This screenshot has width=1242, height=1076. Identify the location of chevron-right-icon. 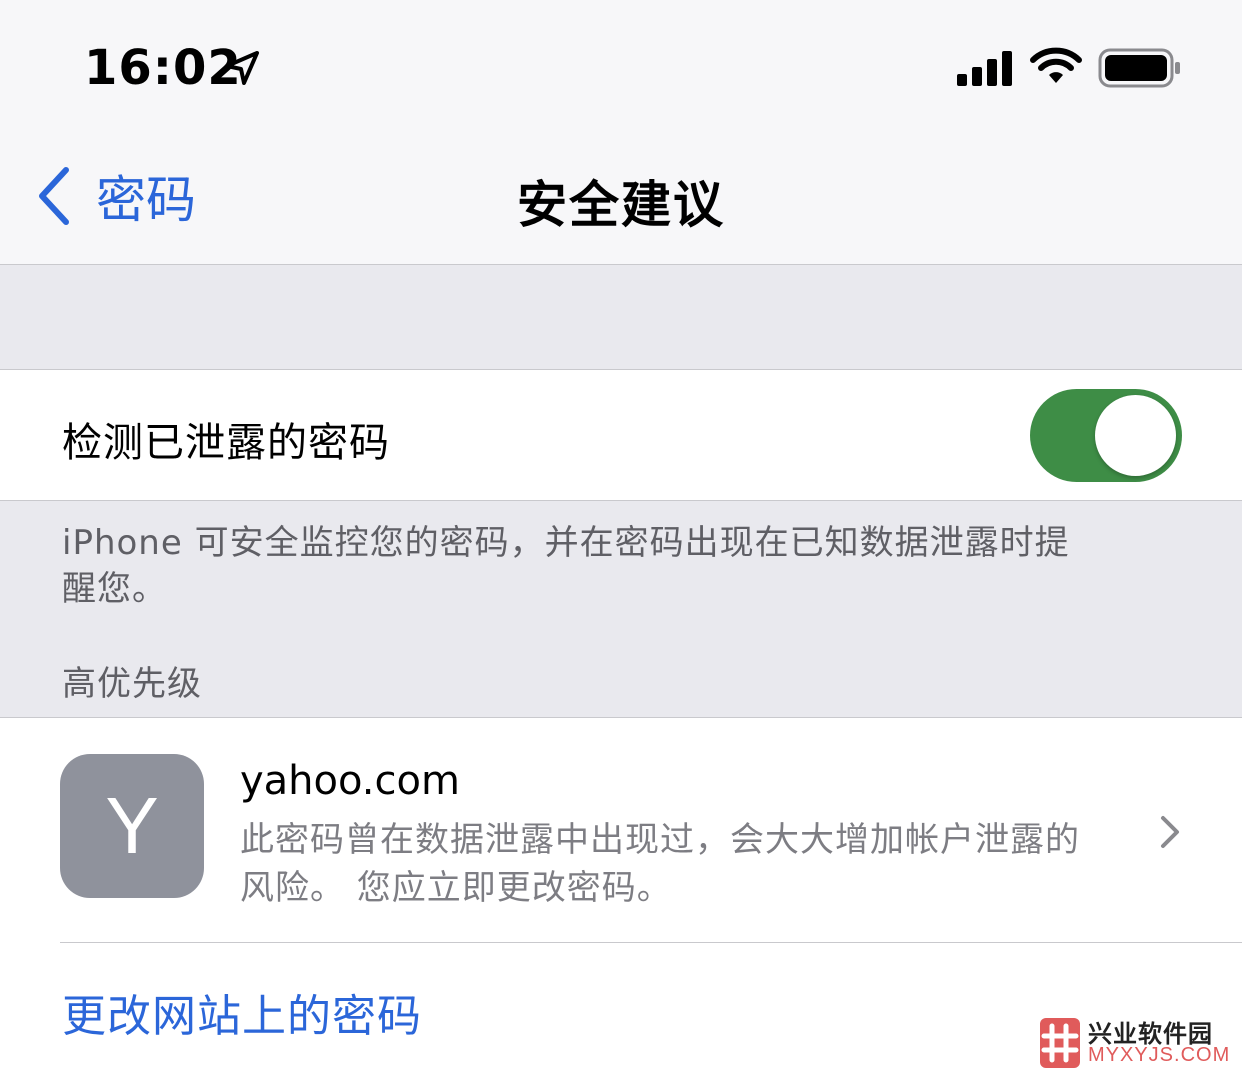
(1170, 832).